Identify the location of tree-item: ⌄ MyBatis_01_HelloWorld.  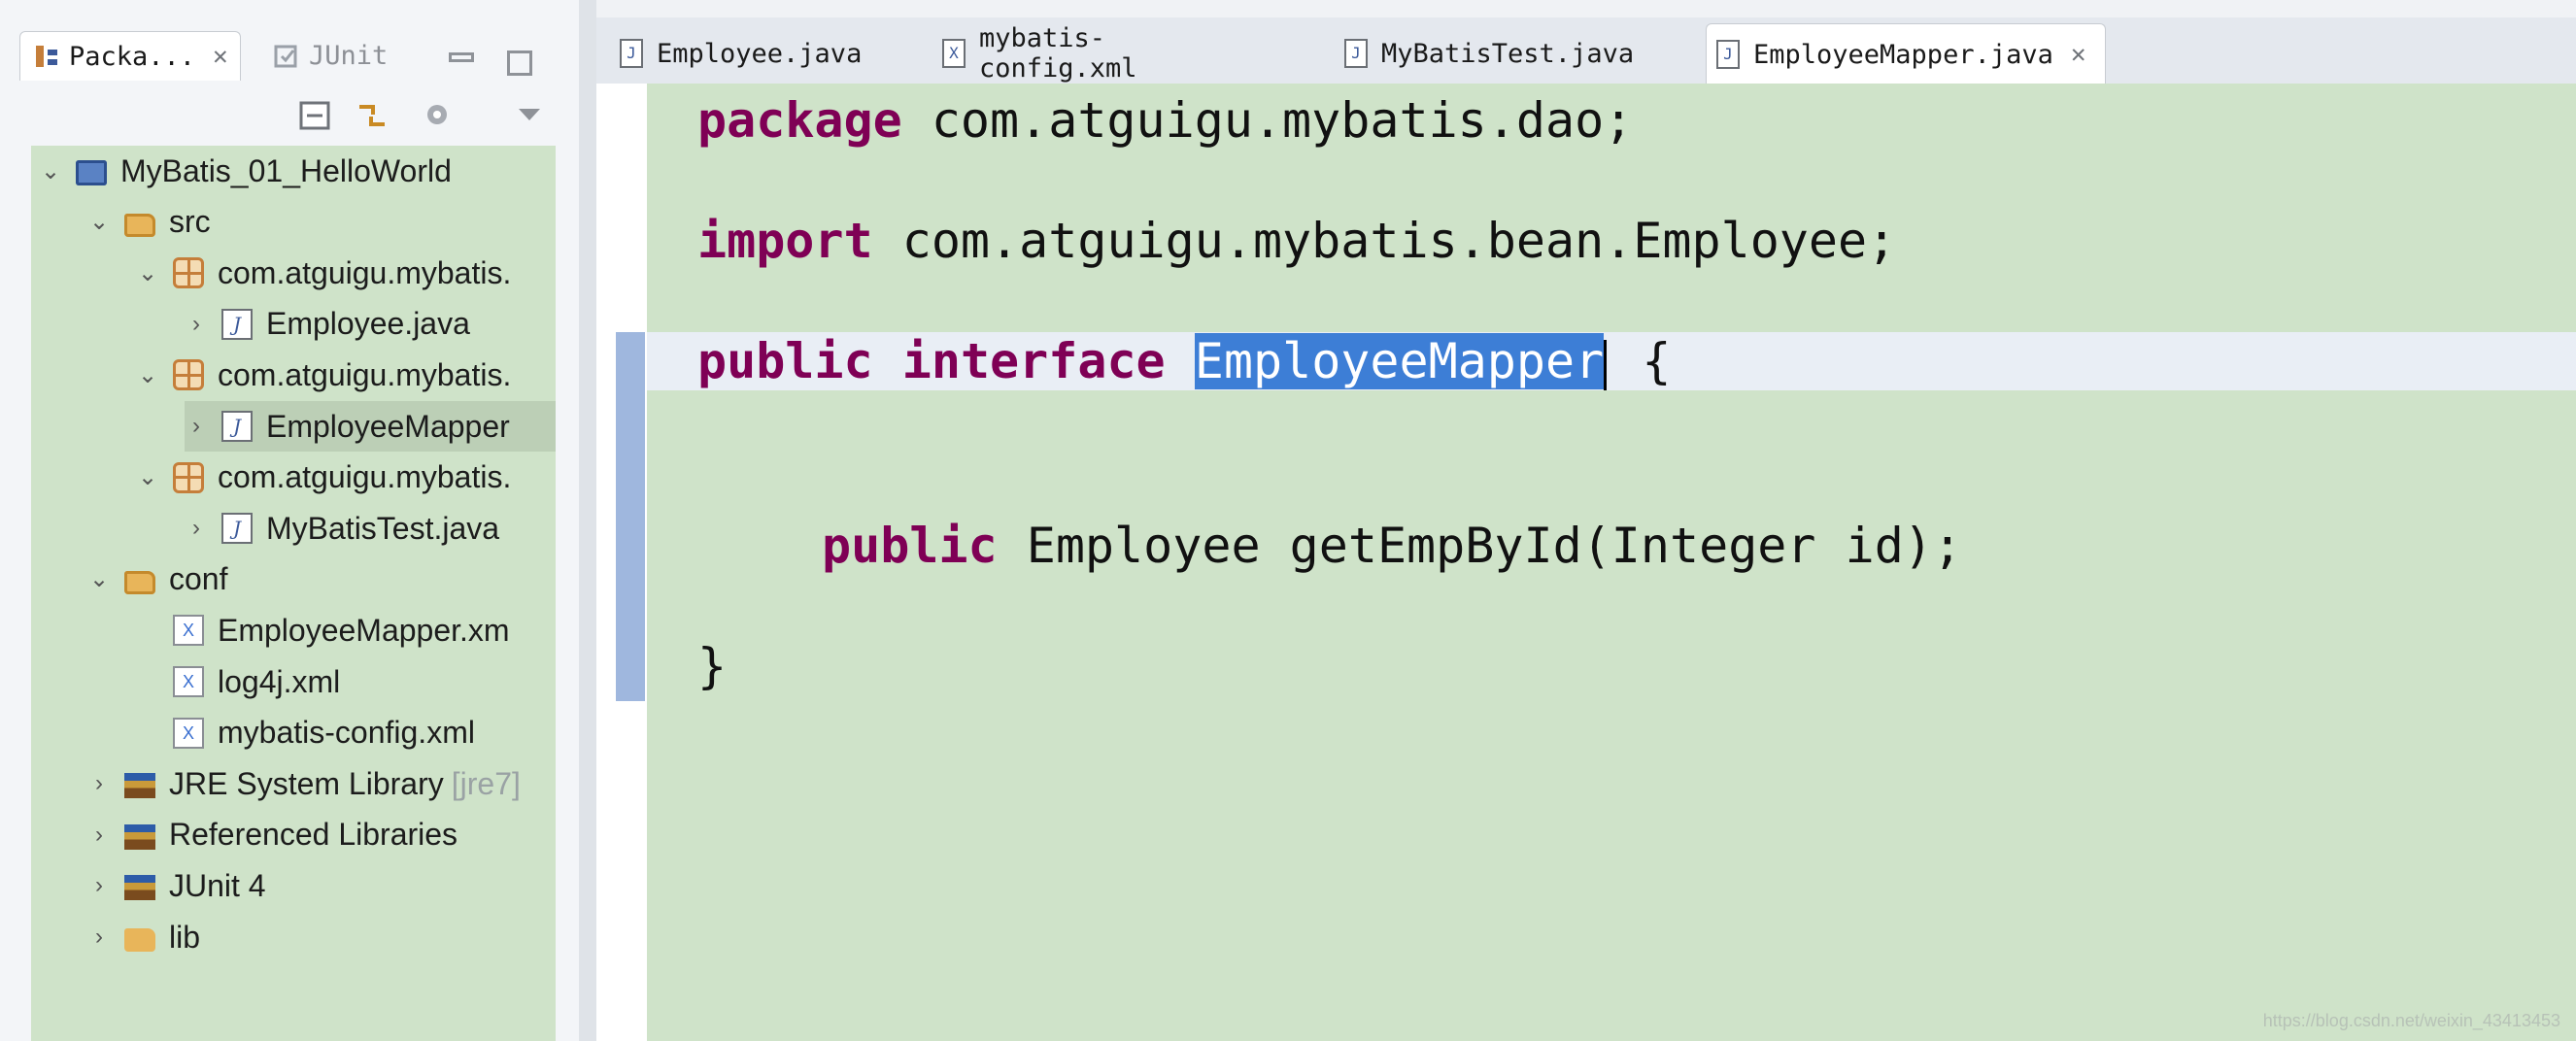
(297, 171).